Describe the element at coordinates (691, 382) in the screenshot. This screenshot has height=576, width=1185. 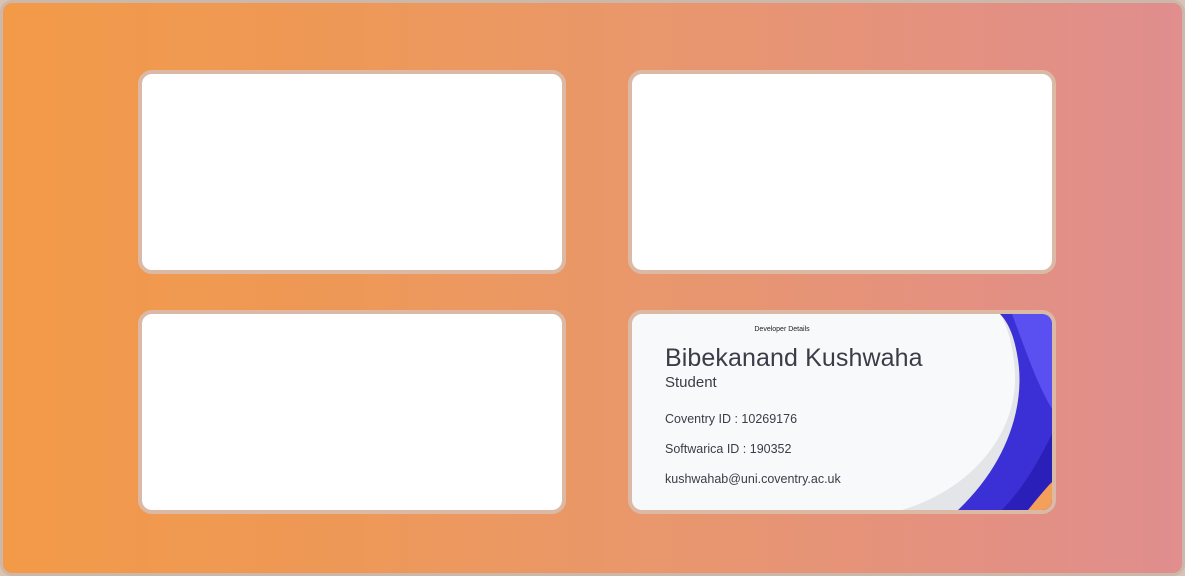
I see `developer-role: Student` at that location.